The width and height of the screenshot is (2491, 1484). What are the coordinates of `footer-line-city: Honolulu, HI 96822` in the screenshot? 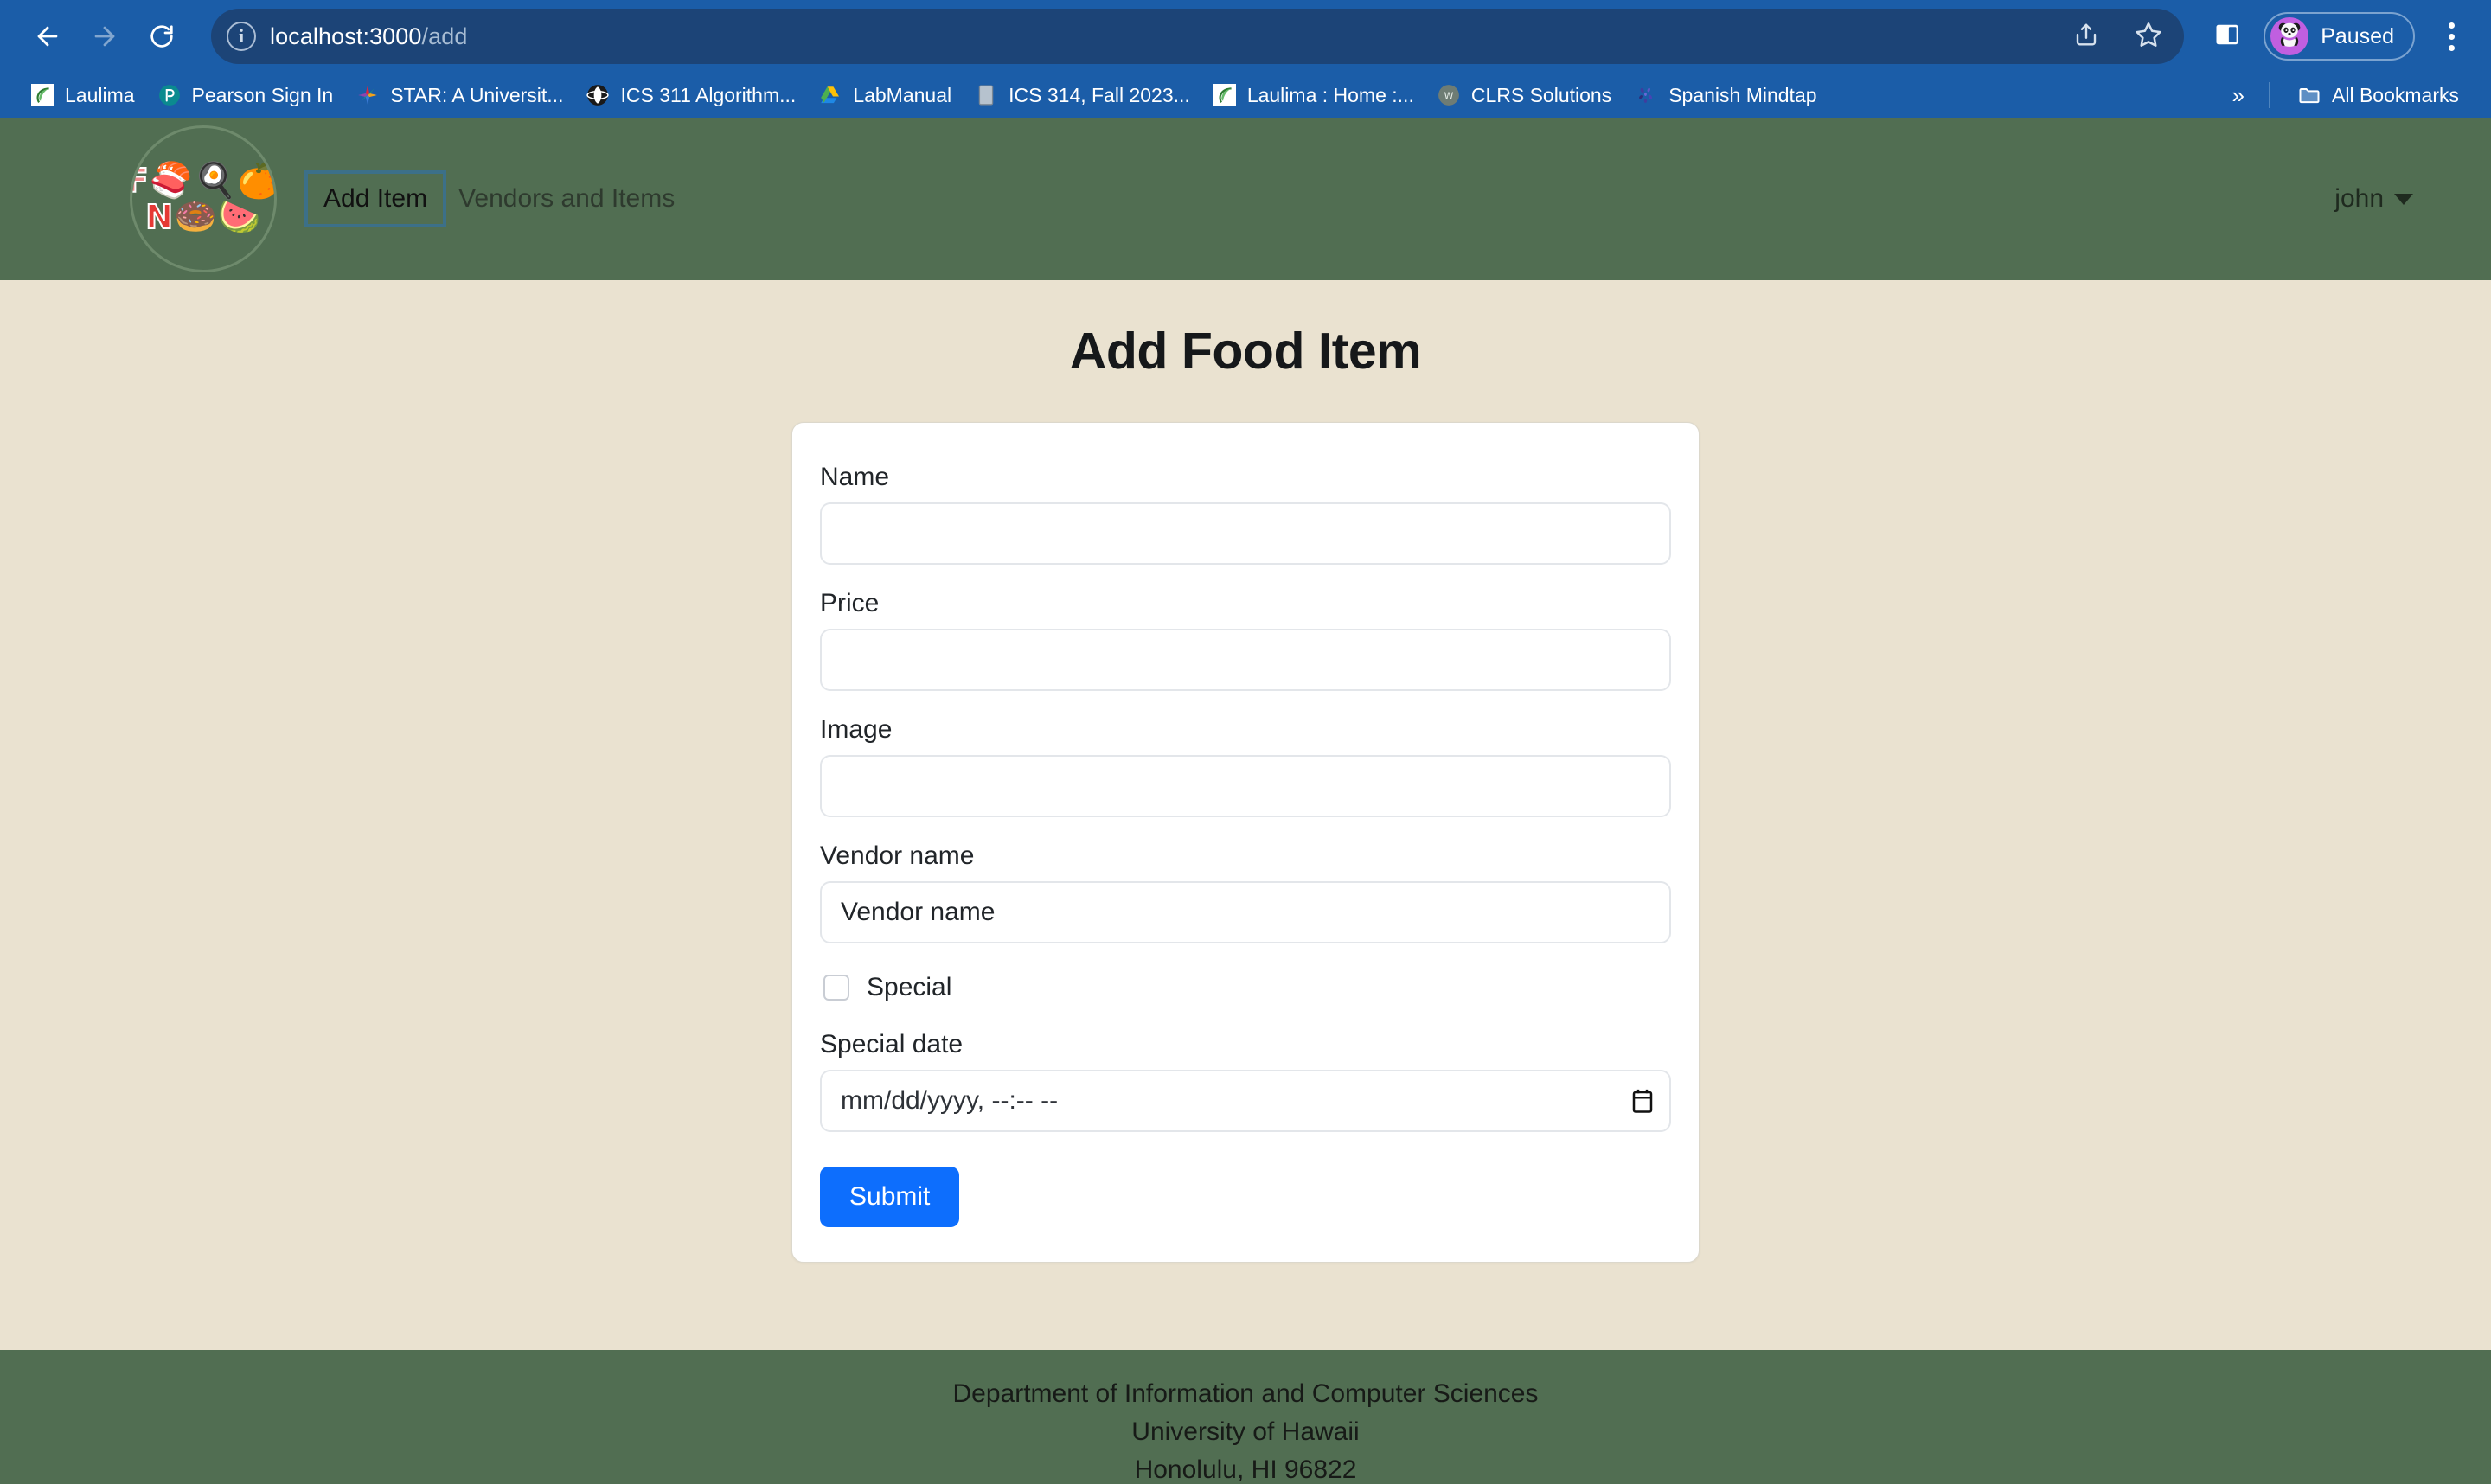 It's located at (1246, 1470).